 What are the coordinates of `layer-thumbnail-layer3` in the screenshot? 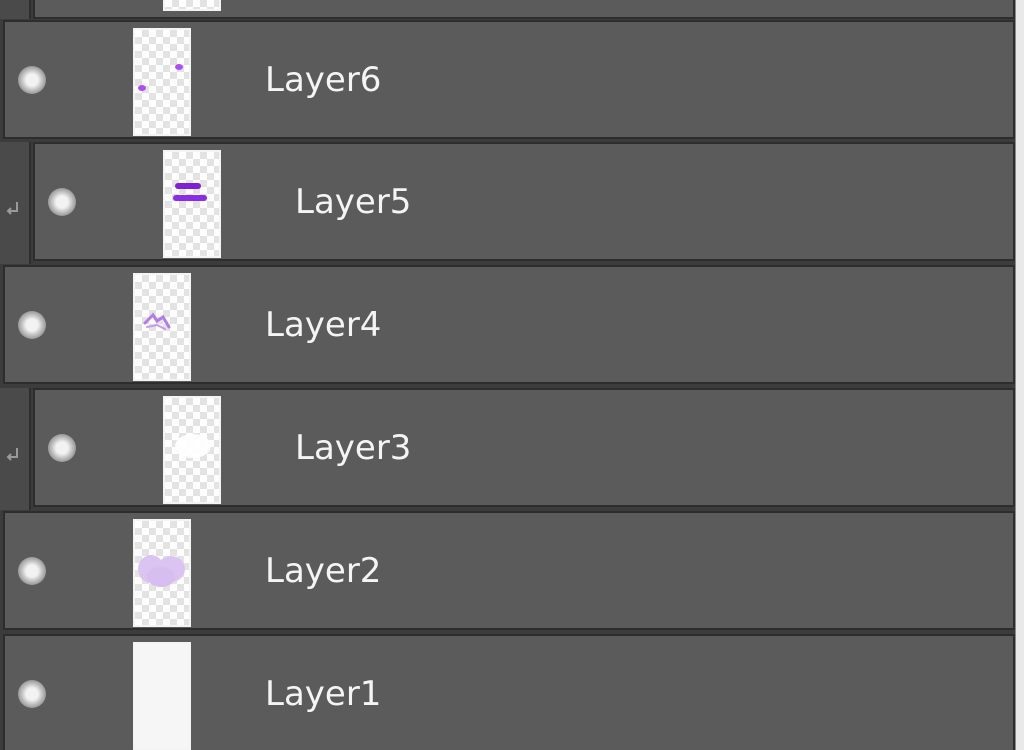 It's located at (192, 450).